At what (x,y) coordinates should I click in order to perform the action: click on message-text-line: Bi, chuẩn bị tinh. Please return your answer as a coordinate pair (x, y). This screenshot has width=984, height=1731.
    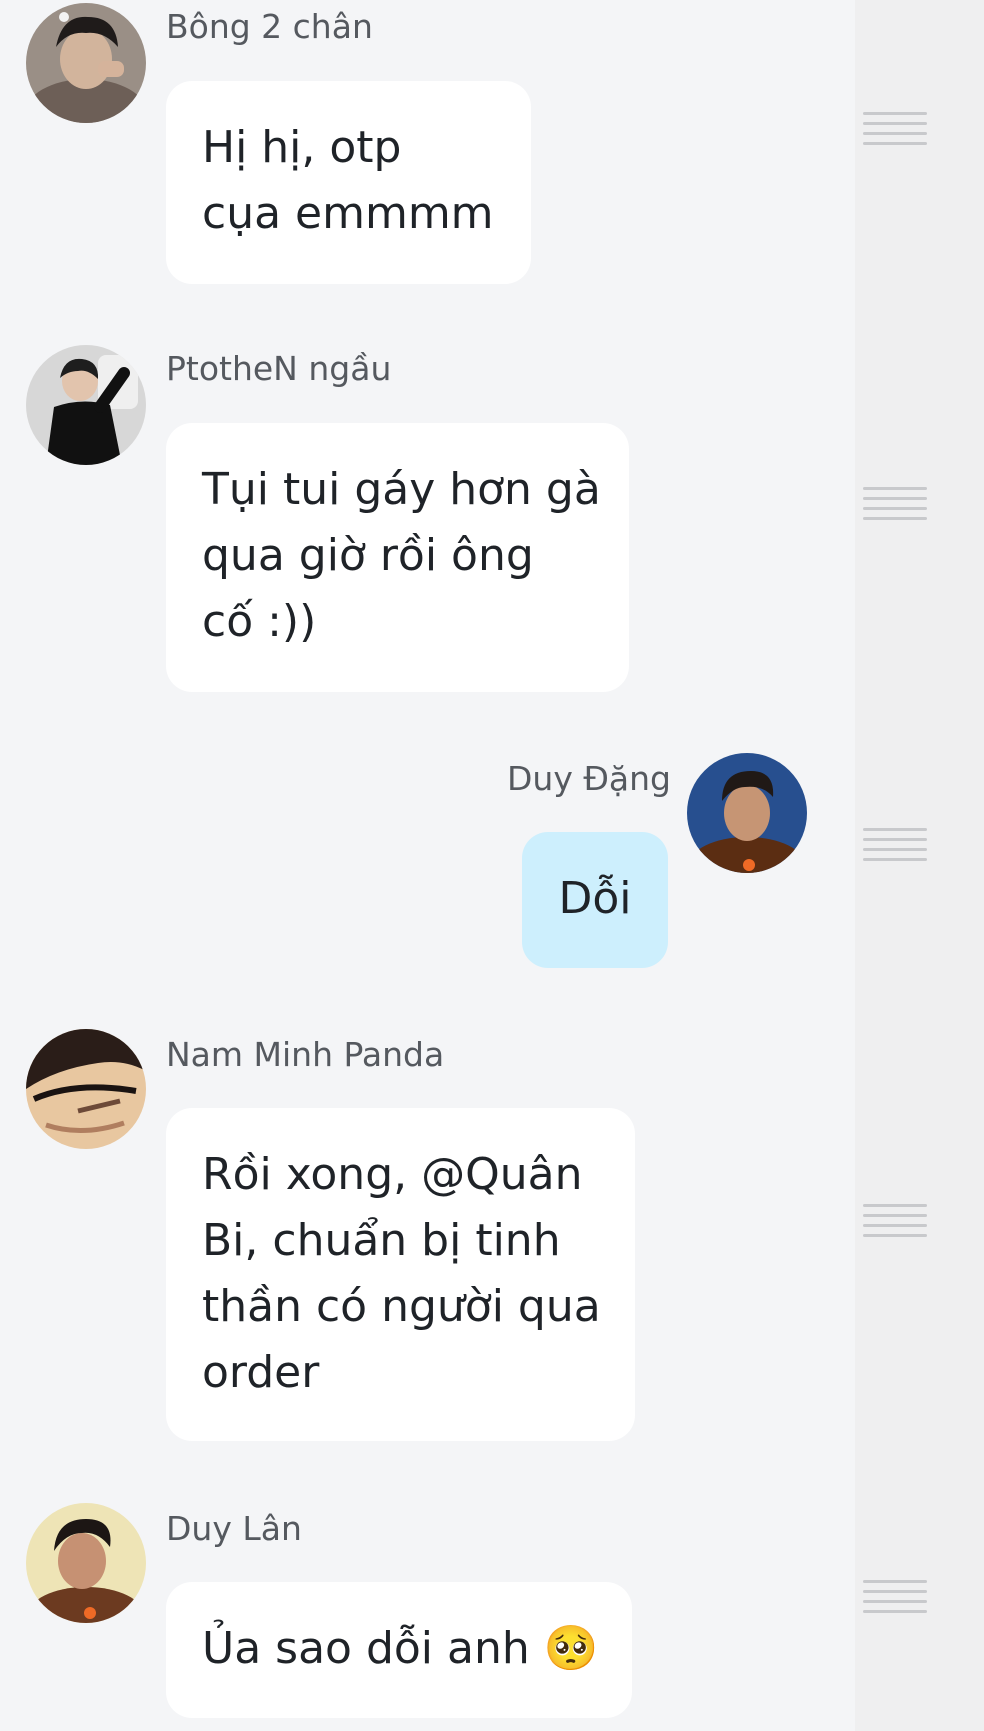
    Looking at the image, I should click on (381, 1240).